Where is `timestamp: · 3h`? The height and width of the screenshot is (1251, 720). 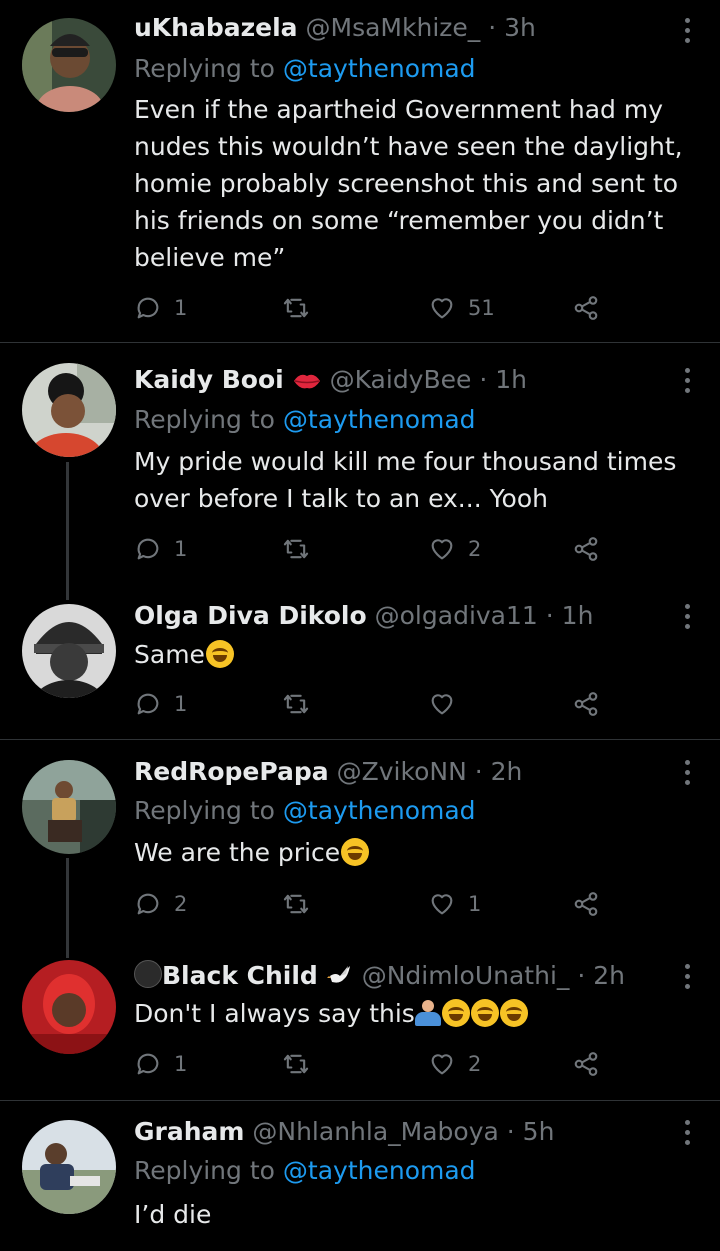
timestamp: · 3h is located at coordinates (512, 27).